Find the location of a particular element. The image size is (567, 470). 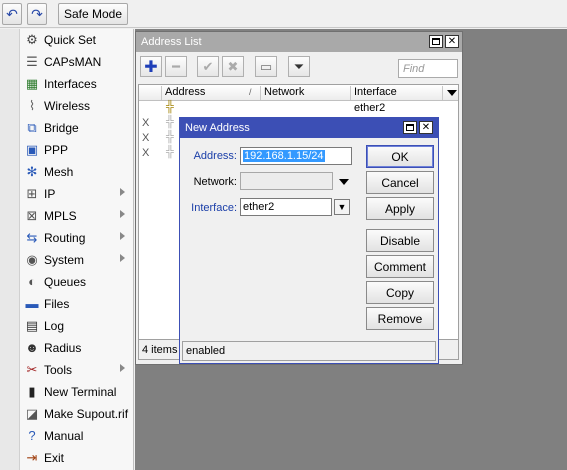

new-address-title: New Address is located at coordinates (309, 128).